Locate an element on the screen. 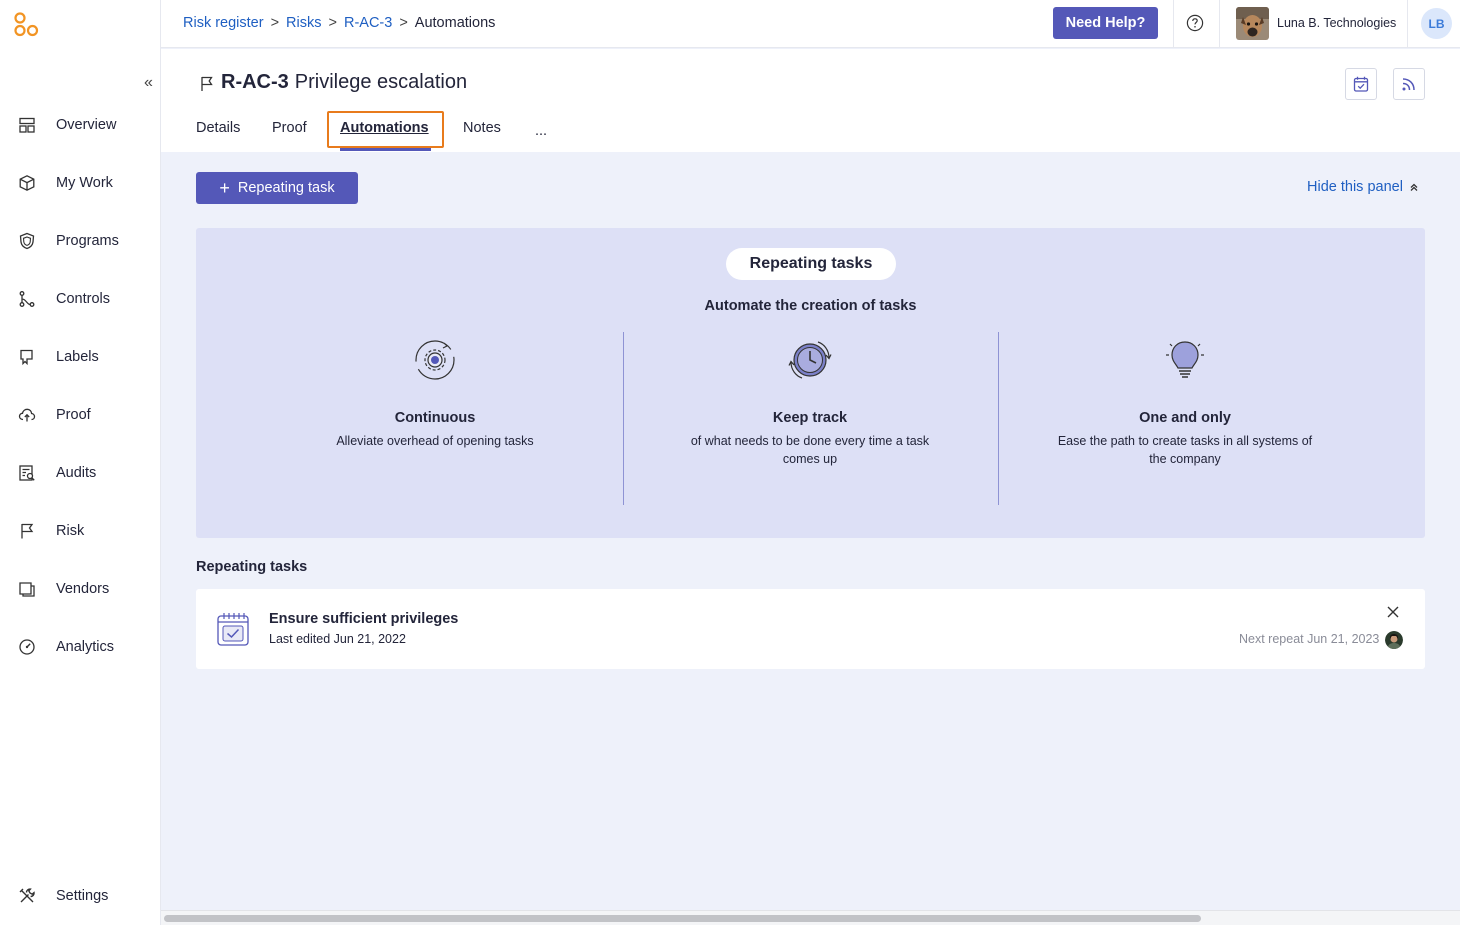 The height and width of the screenshot is (925, 1460). rss-icon is located at coordinates (1408, 84).